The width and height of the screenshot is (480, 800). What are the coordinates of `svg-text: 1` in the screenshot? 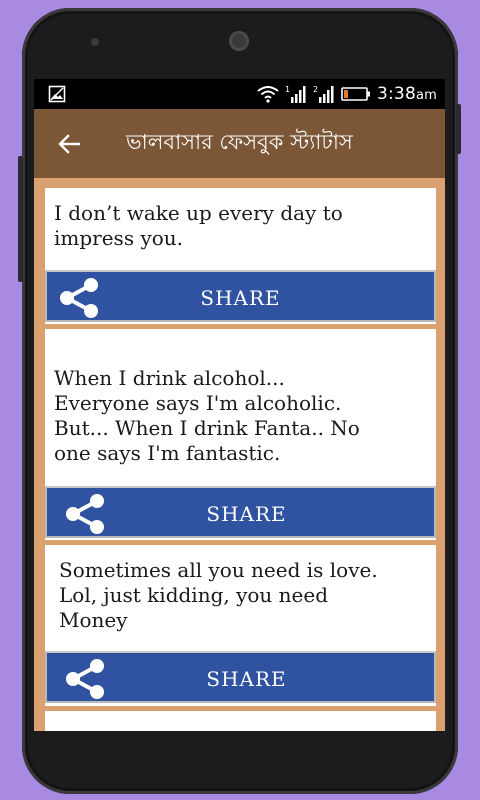 It's located at (287, 89).